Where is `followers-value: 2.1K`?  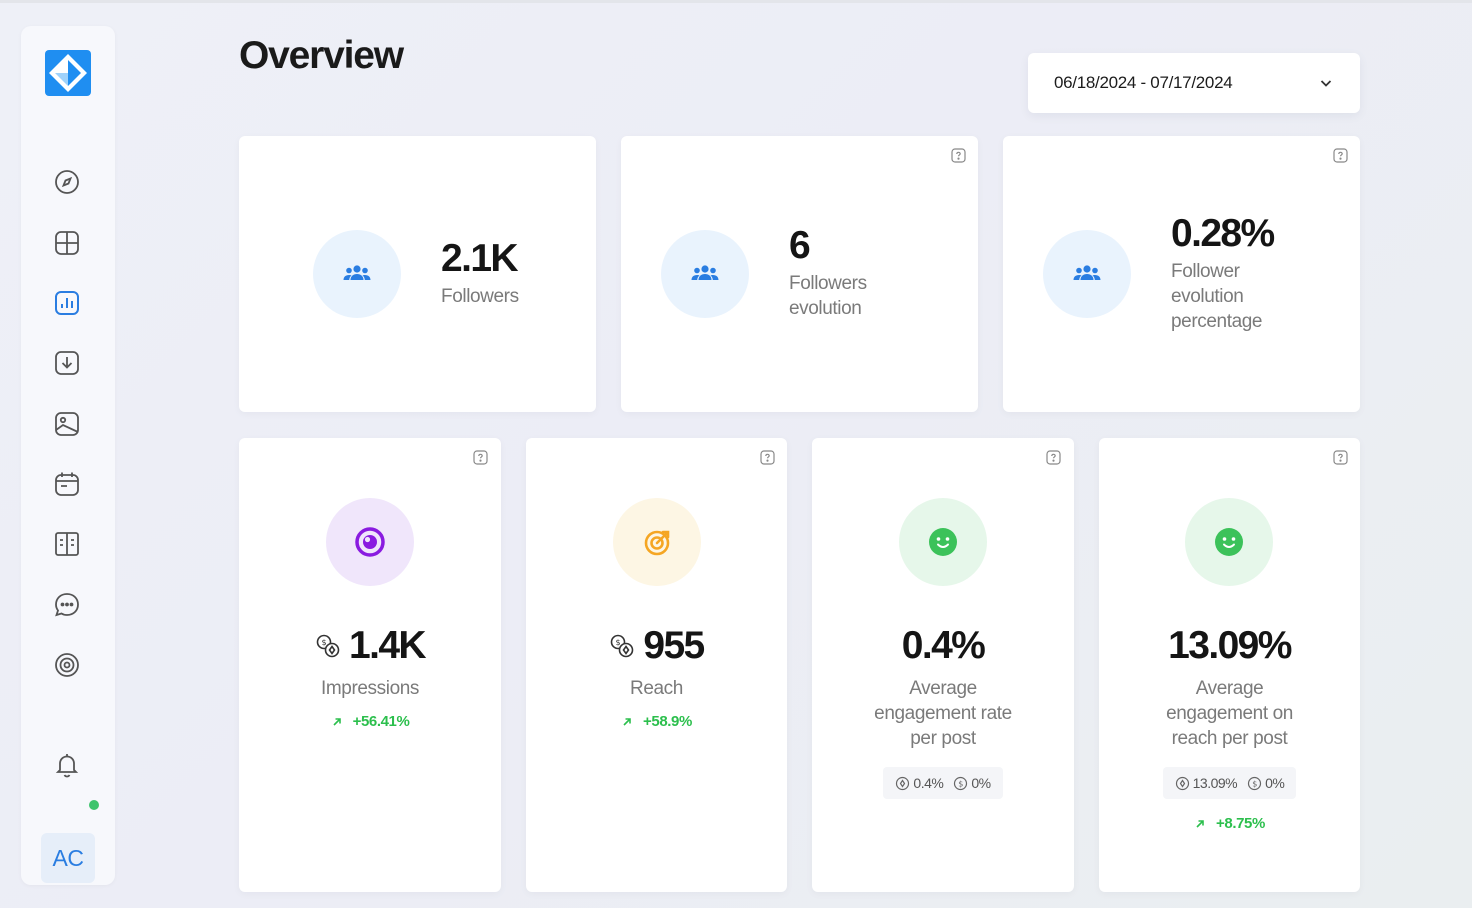
followers-value: 2.1K is located at coordinates (480, 258).